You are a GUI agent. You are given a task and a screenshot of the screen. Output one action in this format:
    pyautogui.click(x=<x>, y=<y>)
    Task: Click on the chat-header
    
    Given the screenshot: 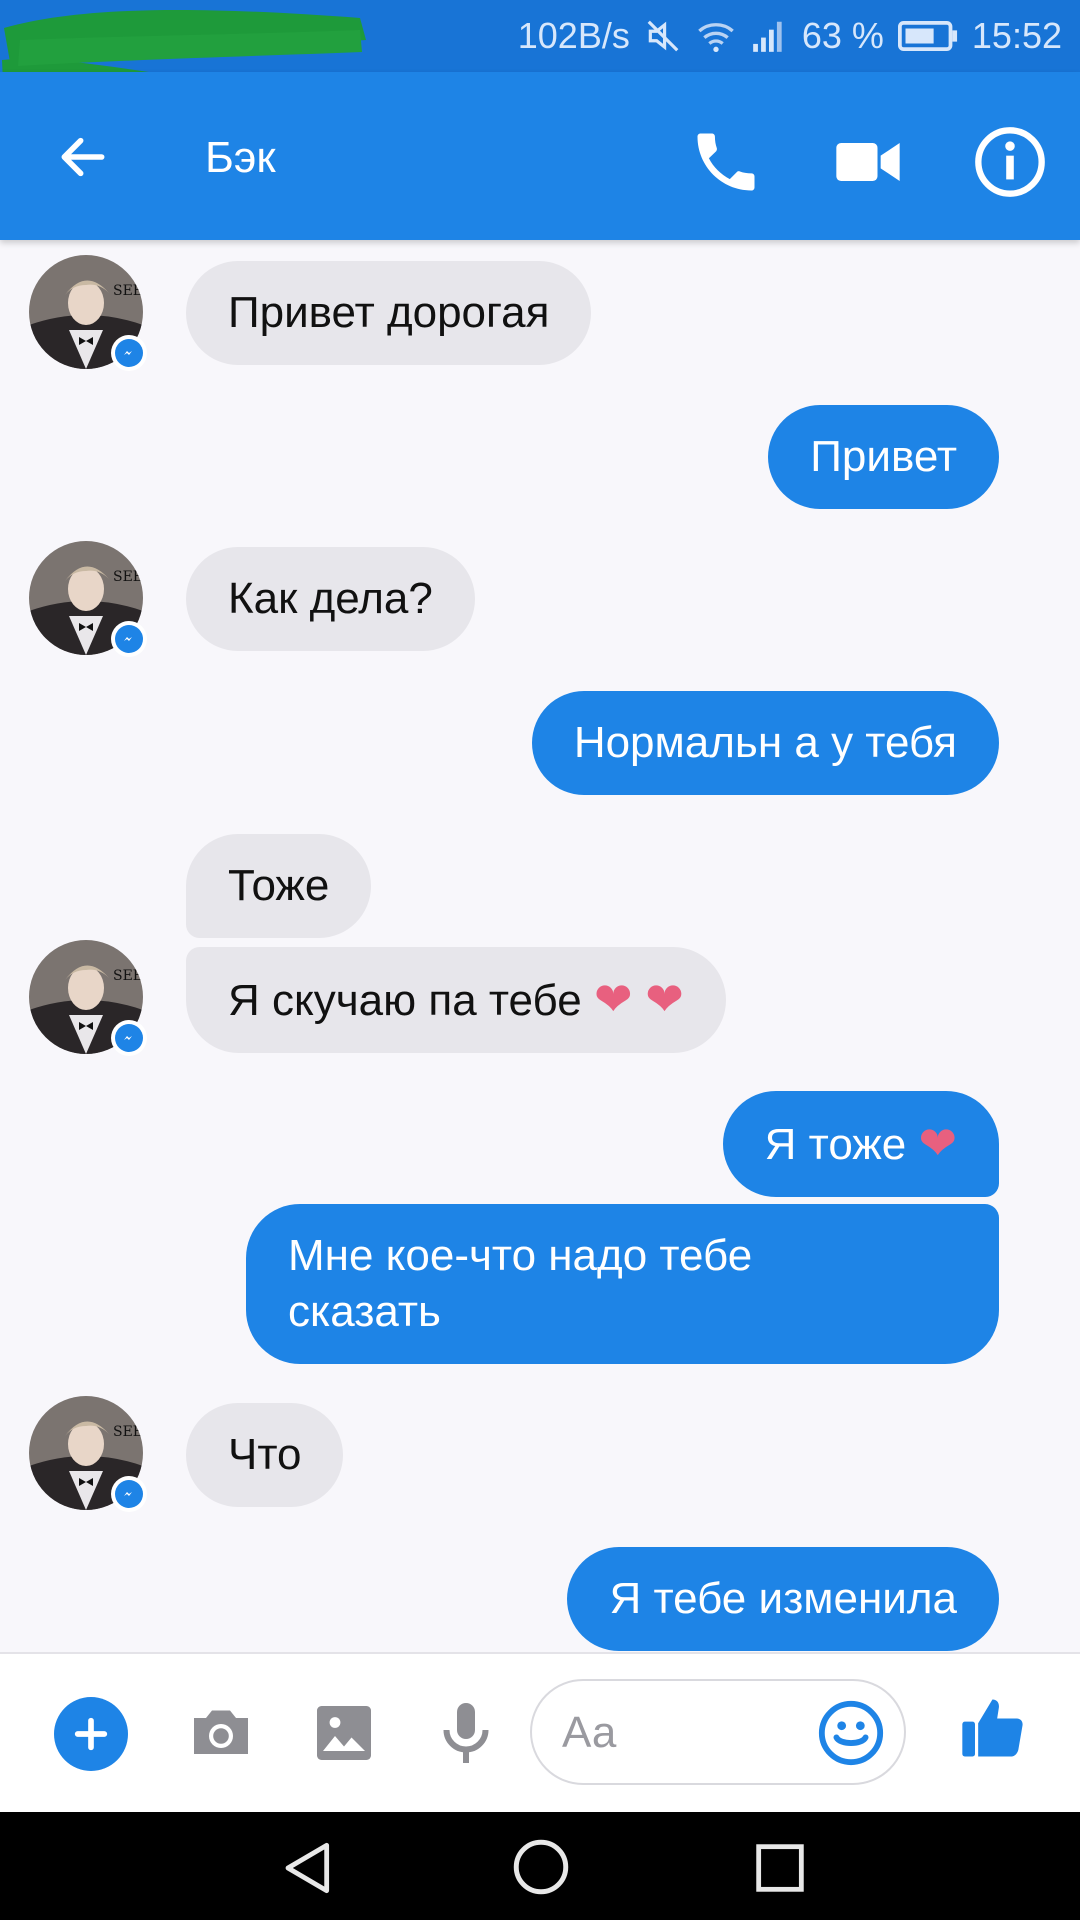 What is the action you would take?
    pyautogui.click(x=540, y=156)
    